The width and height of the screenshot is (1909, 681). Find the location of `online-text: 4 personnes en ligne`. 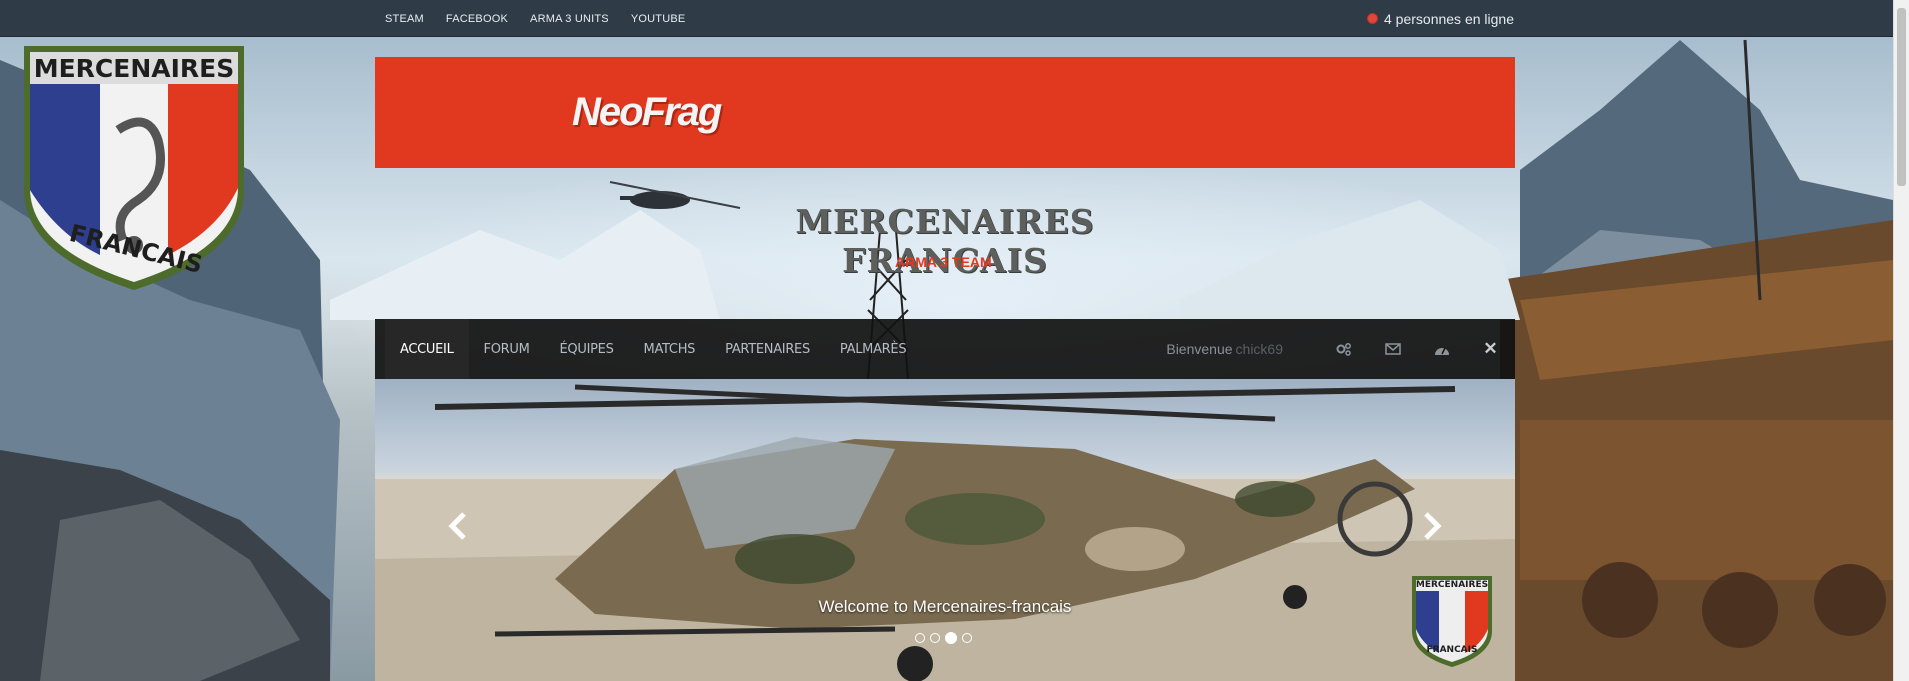

online-text: 4 personnes en ligne is located at coordinates (1449, 18).